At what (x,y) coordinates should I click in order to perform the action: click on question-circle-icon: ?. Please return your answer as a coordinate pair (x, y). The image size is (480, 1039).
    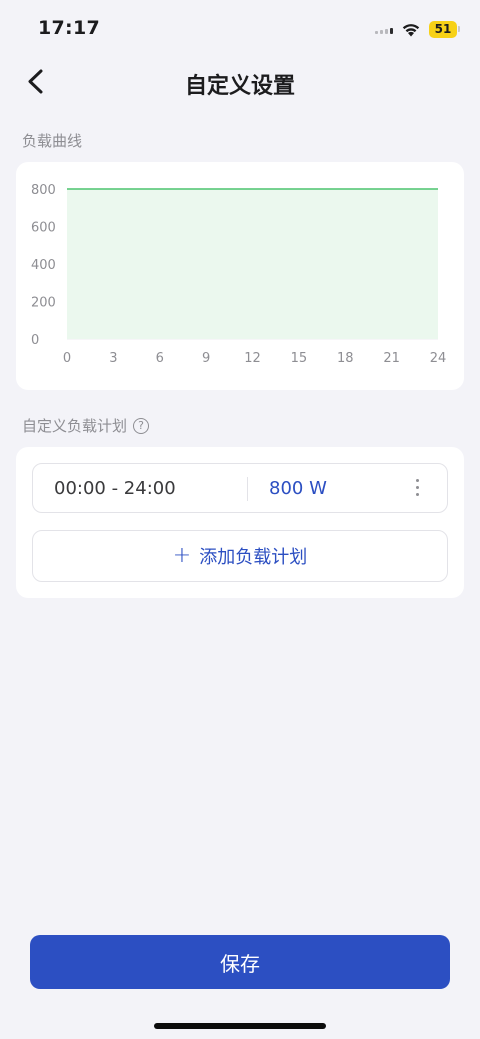
    Looking at the image, I should click on (141, 425).